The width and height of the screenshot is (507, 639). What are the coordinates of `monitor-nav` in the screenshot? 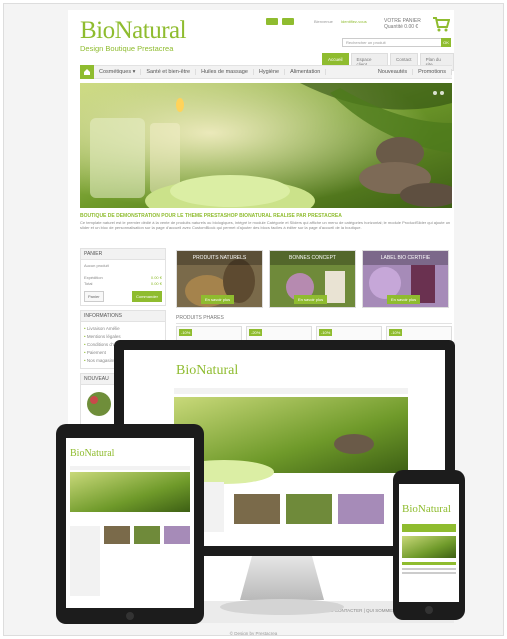 It's located at (291, 391).